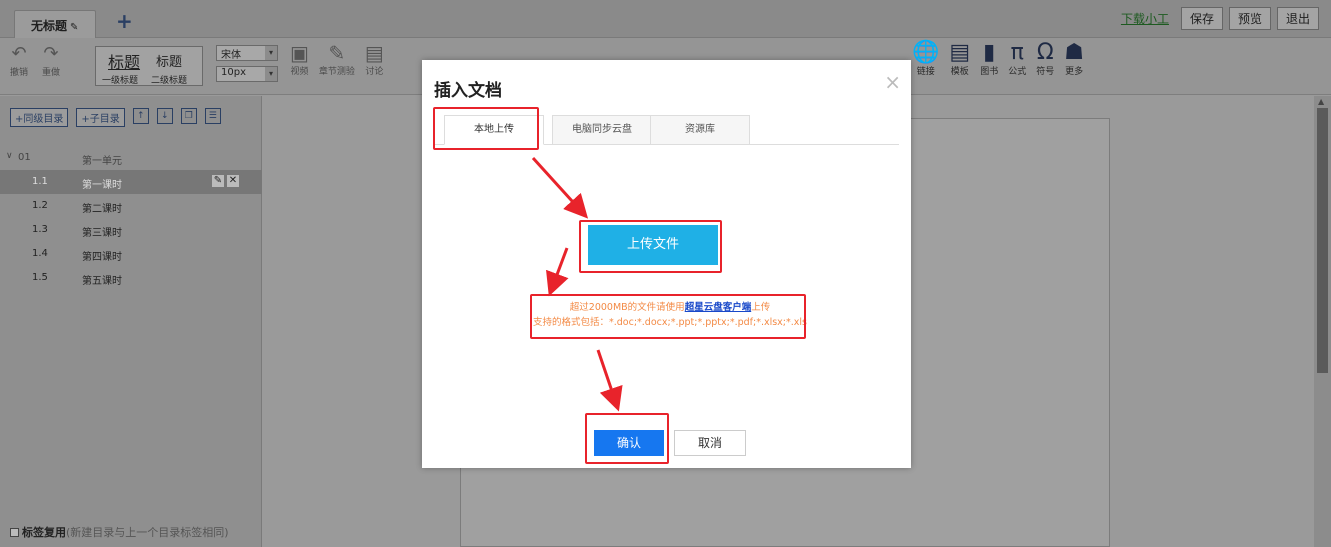  I want to click on top-tab-bar: 无标题 ✎ + 下载小工 保存 预览 退出, so click(665, 19).